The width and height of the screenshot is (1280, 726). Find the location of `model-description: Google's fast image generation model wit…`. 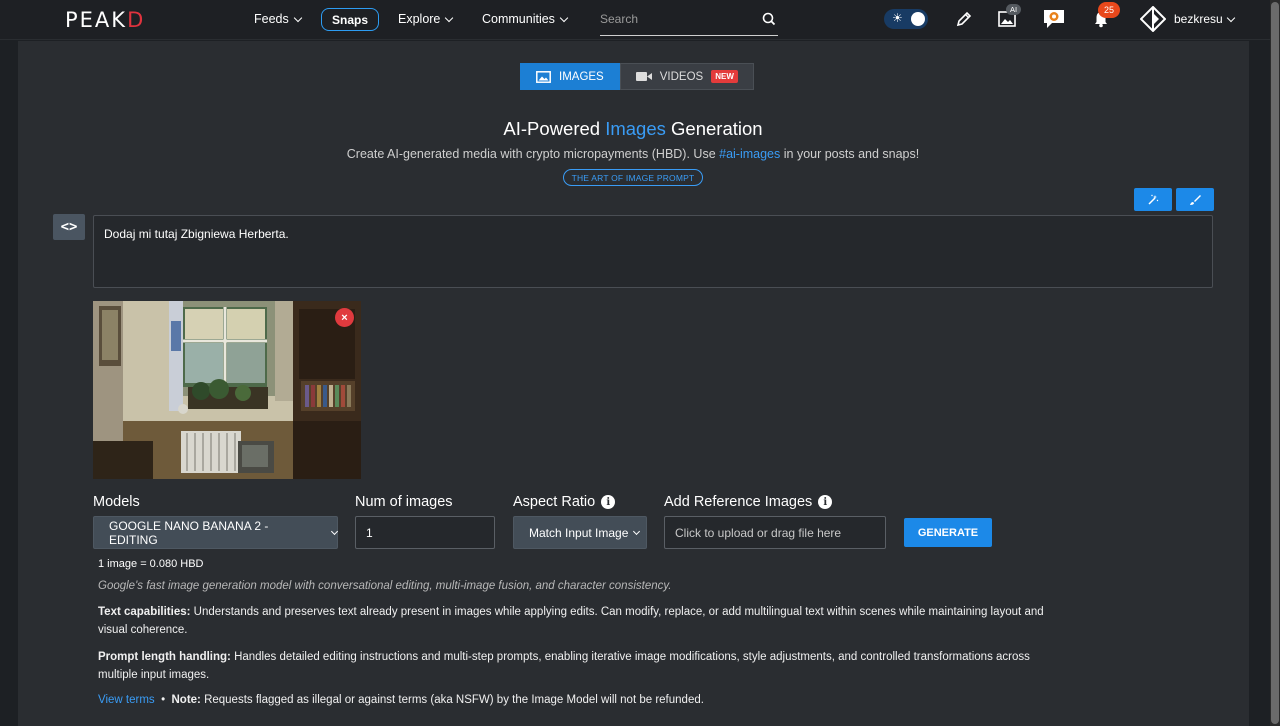

model-description: Google's fast image generation model wit… is located at coordinates (385, 586).